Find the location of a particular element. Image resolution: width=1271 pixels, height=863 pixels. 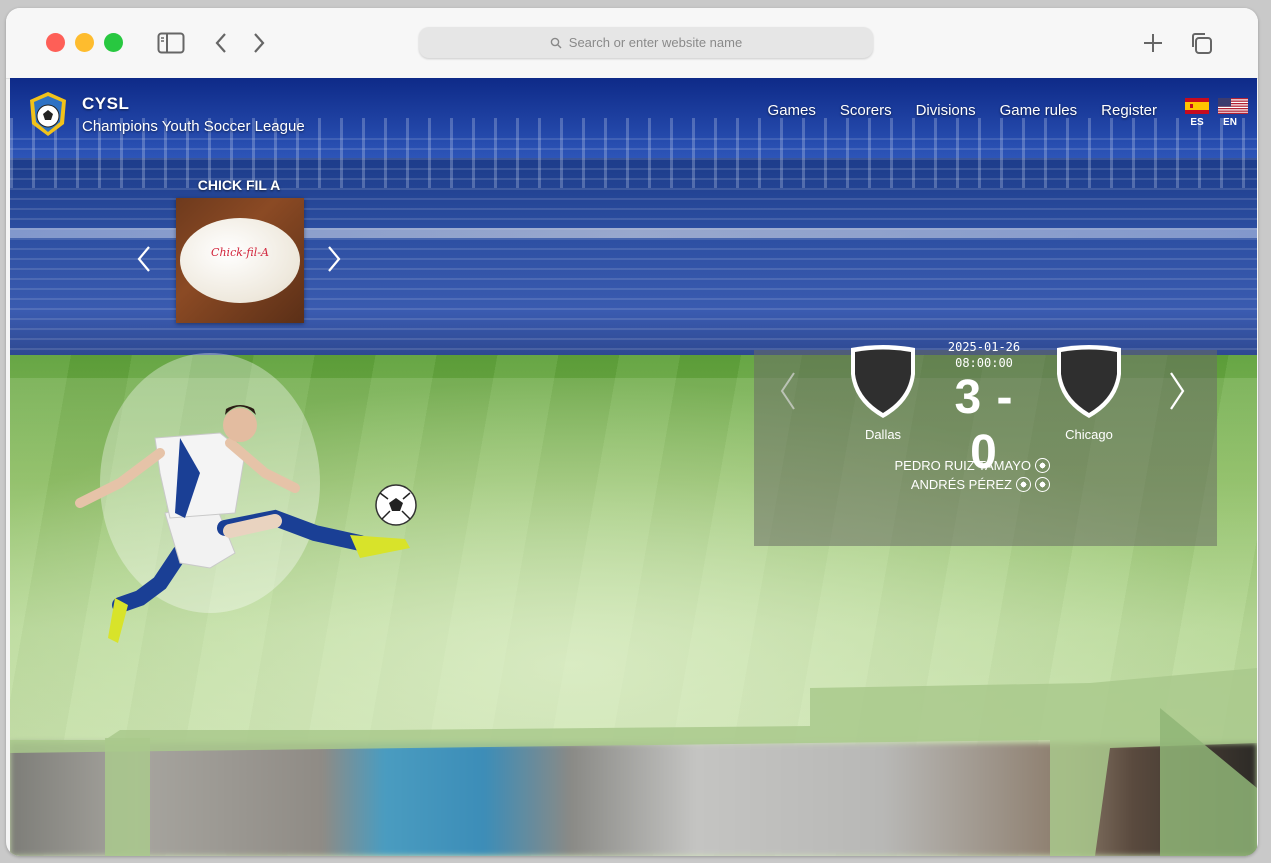

language-es-label: ES is located at coordinates (1197, 122).